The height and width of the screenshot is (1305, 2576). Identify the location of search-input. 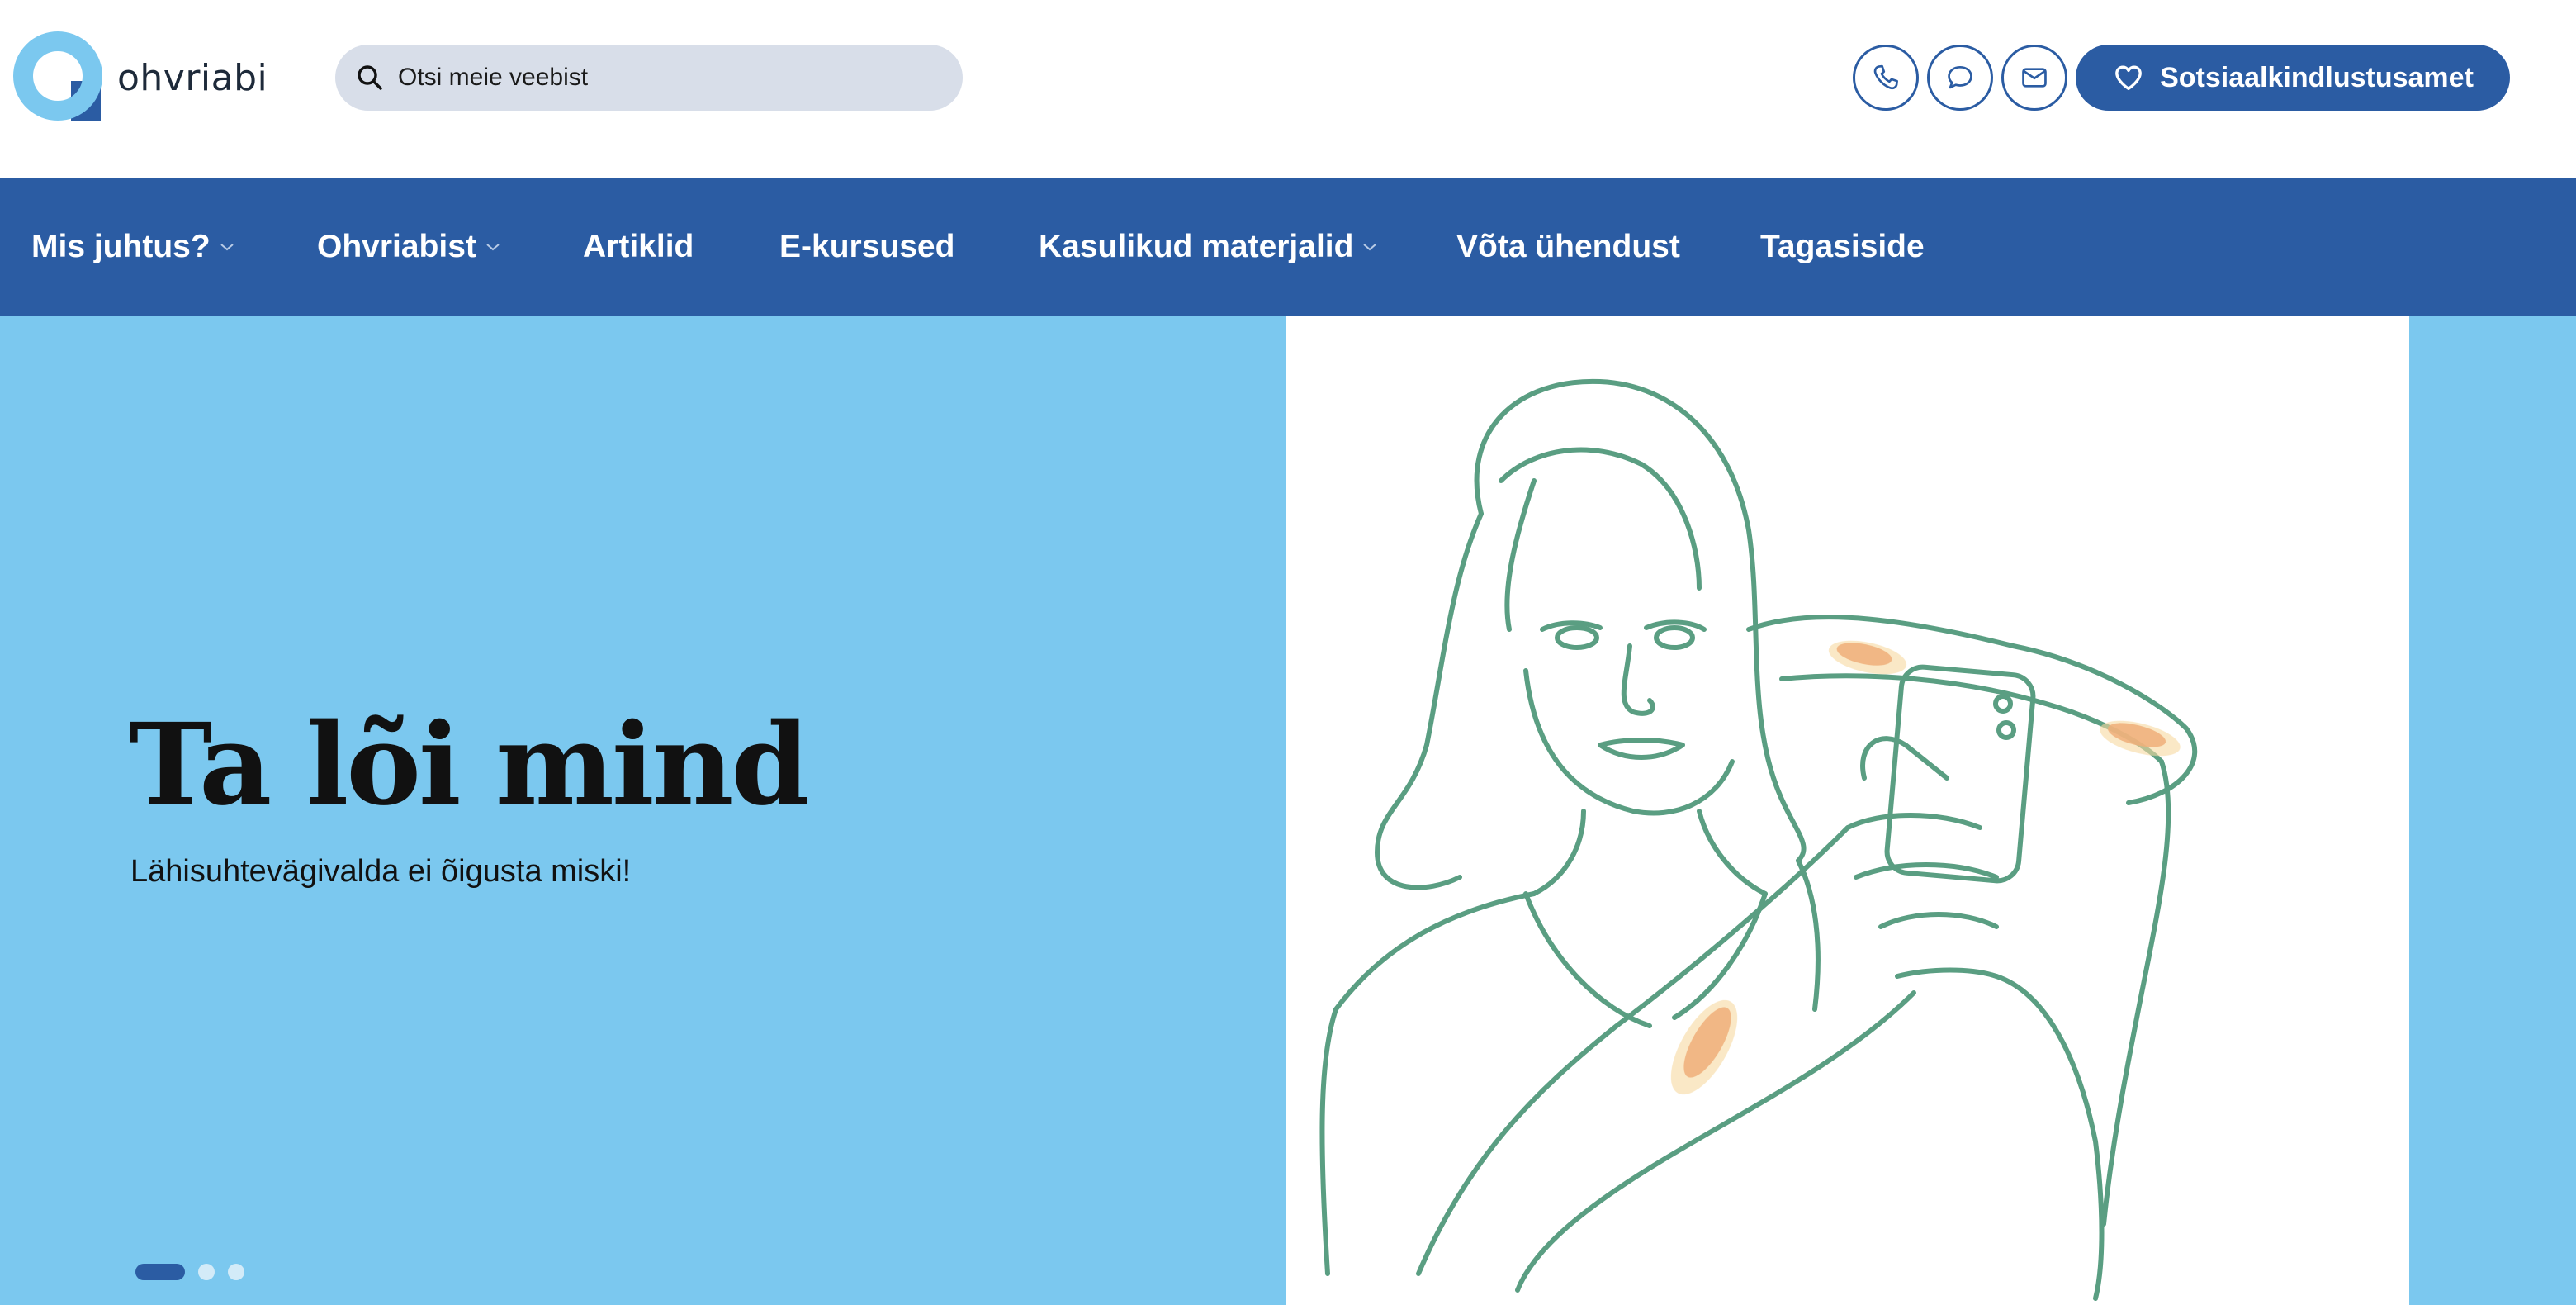
(662, 78).